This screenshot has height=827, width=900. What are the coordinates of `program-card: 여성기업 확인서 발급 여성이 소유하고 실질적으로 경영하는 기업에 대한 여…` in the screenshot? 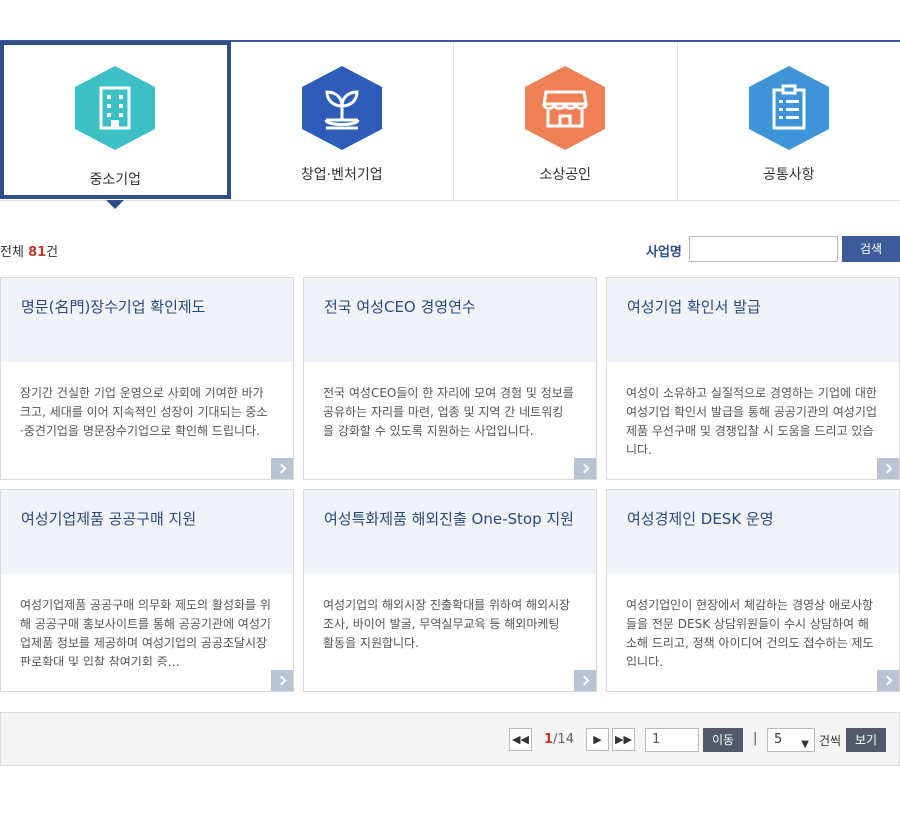 It's located at (753, 378).